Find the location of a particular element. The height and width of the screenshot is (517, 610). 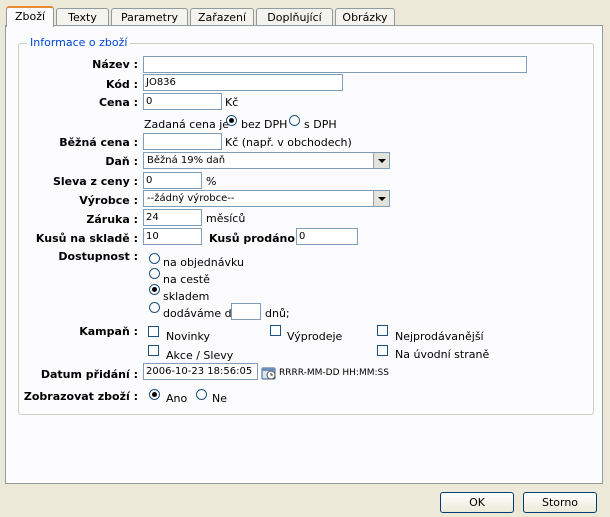

kusu-skladem-input: 10 is located at coordinates (172, 236).